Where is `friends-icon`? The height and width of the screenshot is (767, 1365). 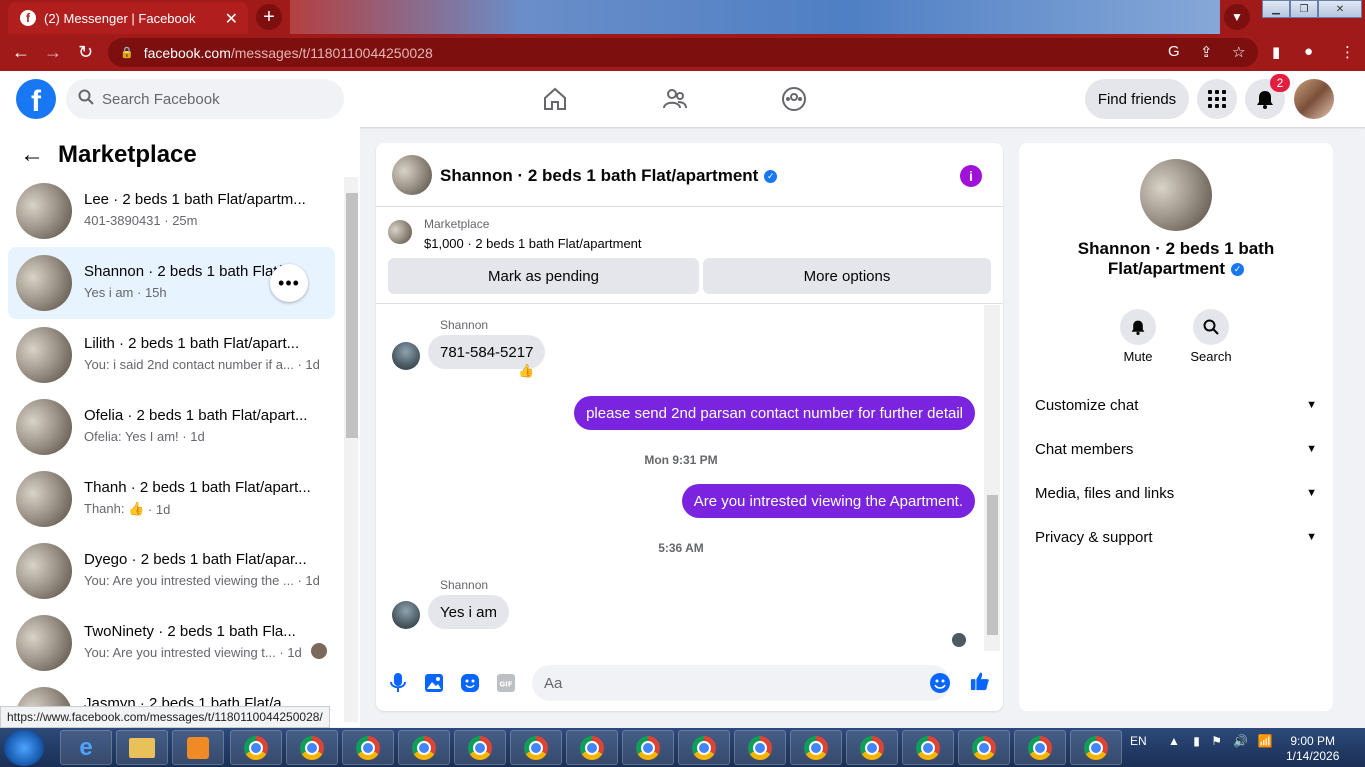 friends-icon is located at coordinates (675, 99).